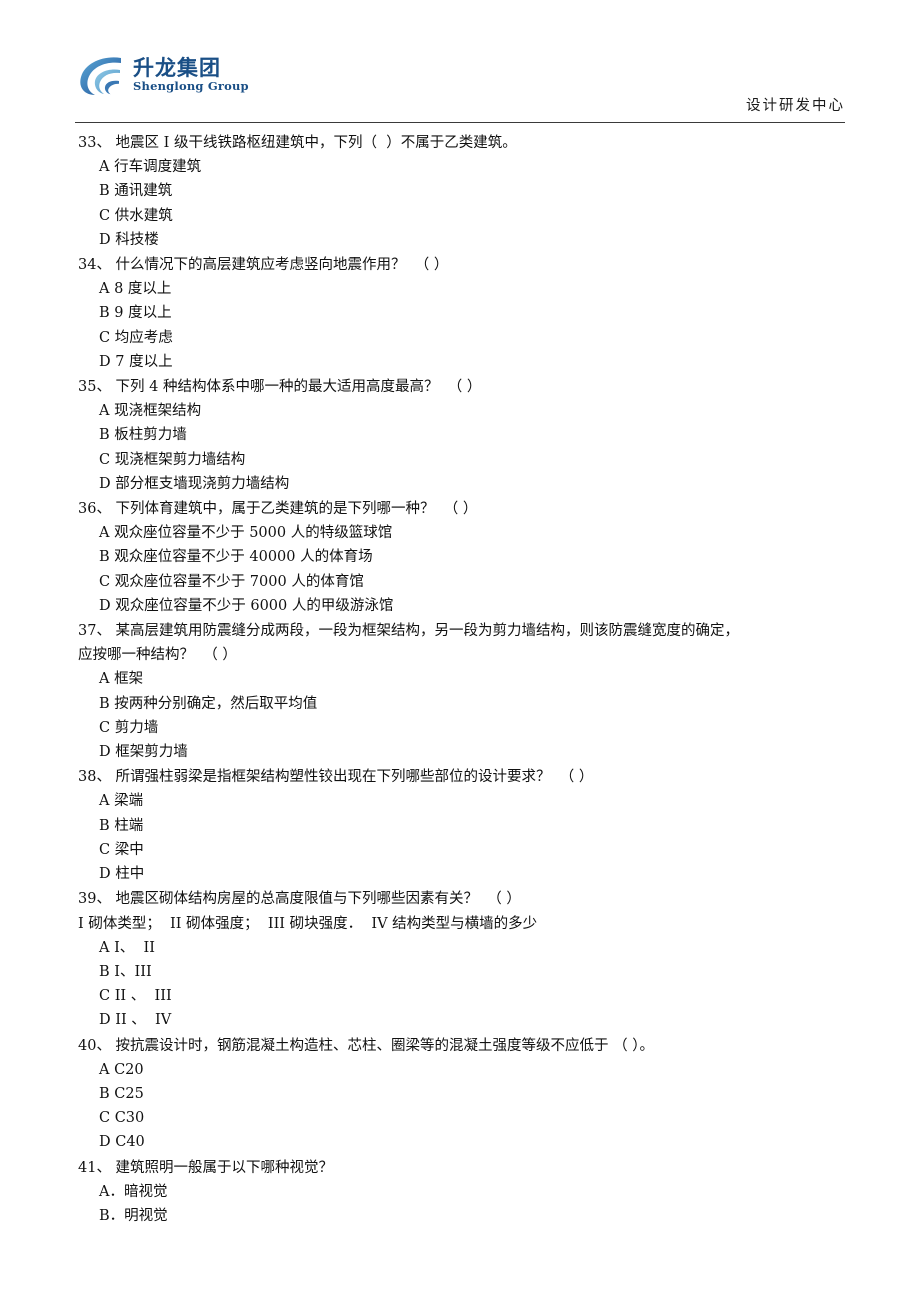 The width and height of the screenshot is (920, 1302). I want to click on question-block: 41、 建筑照明一般属于以下哪种视觉？ A．暗视觉 B．明视觉, so click(470, 1192).